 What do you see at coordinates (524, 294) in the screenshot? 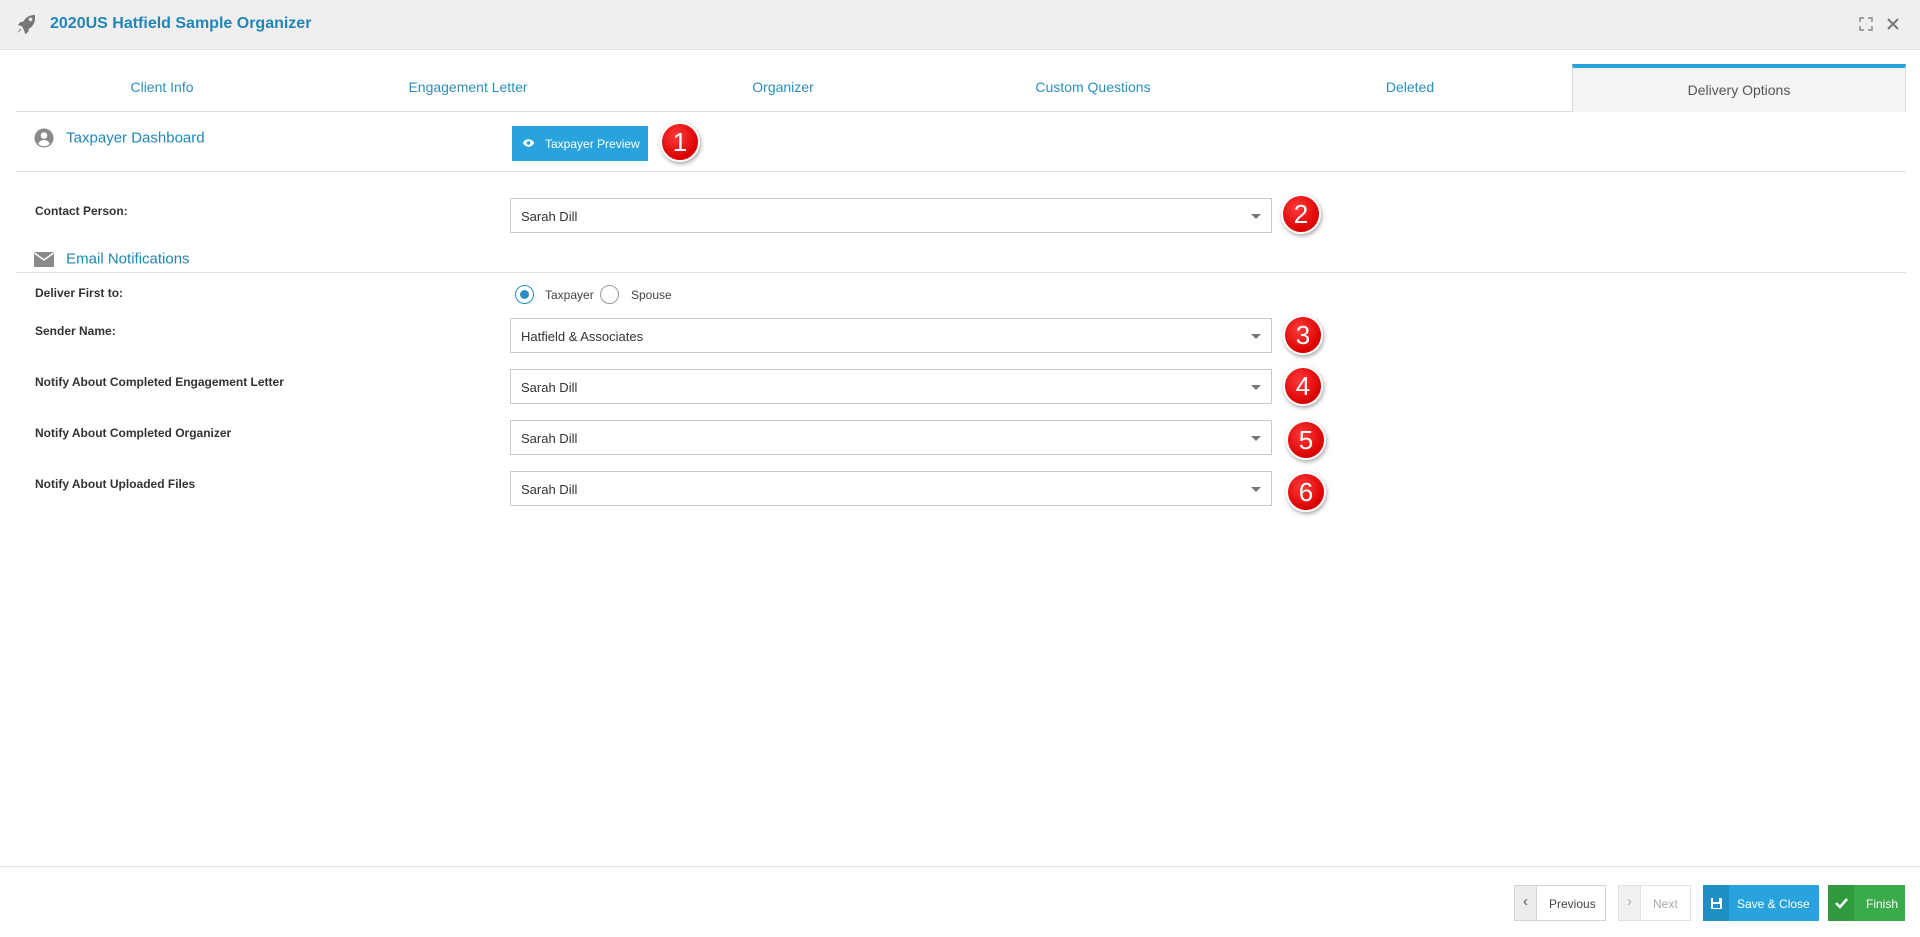
I see `taxpayer-radio` at bounding box center [524, 294].